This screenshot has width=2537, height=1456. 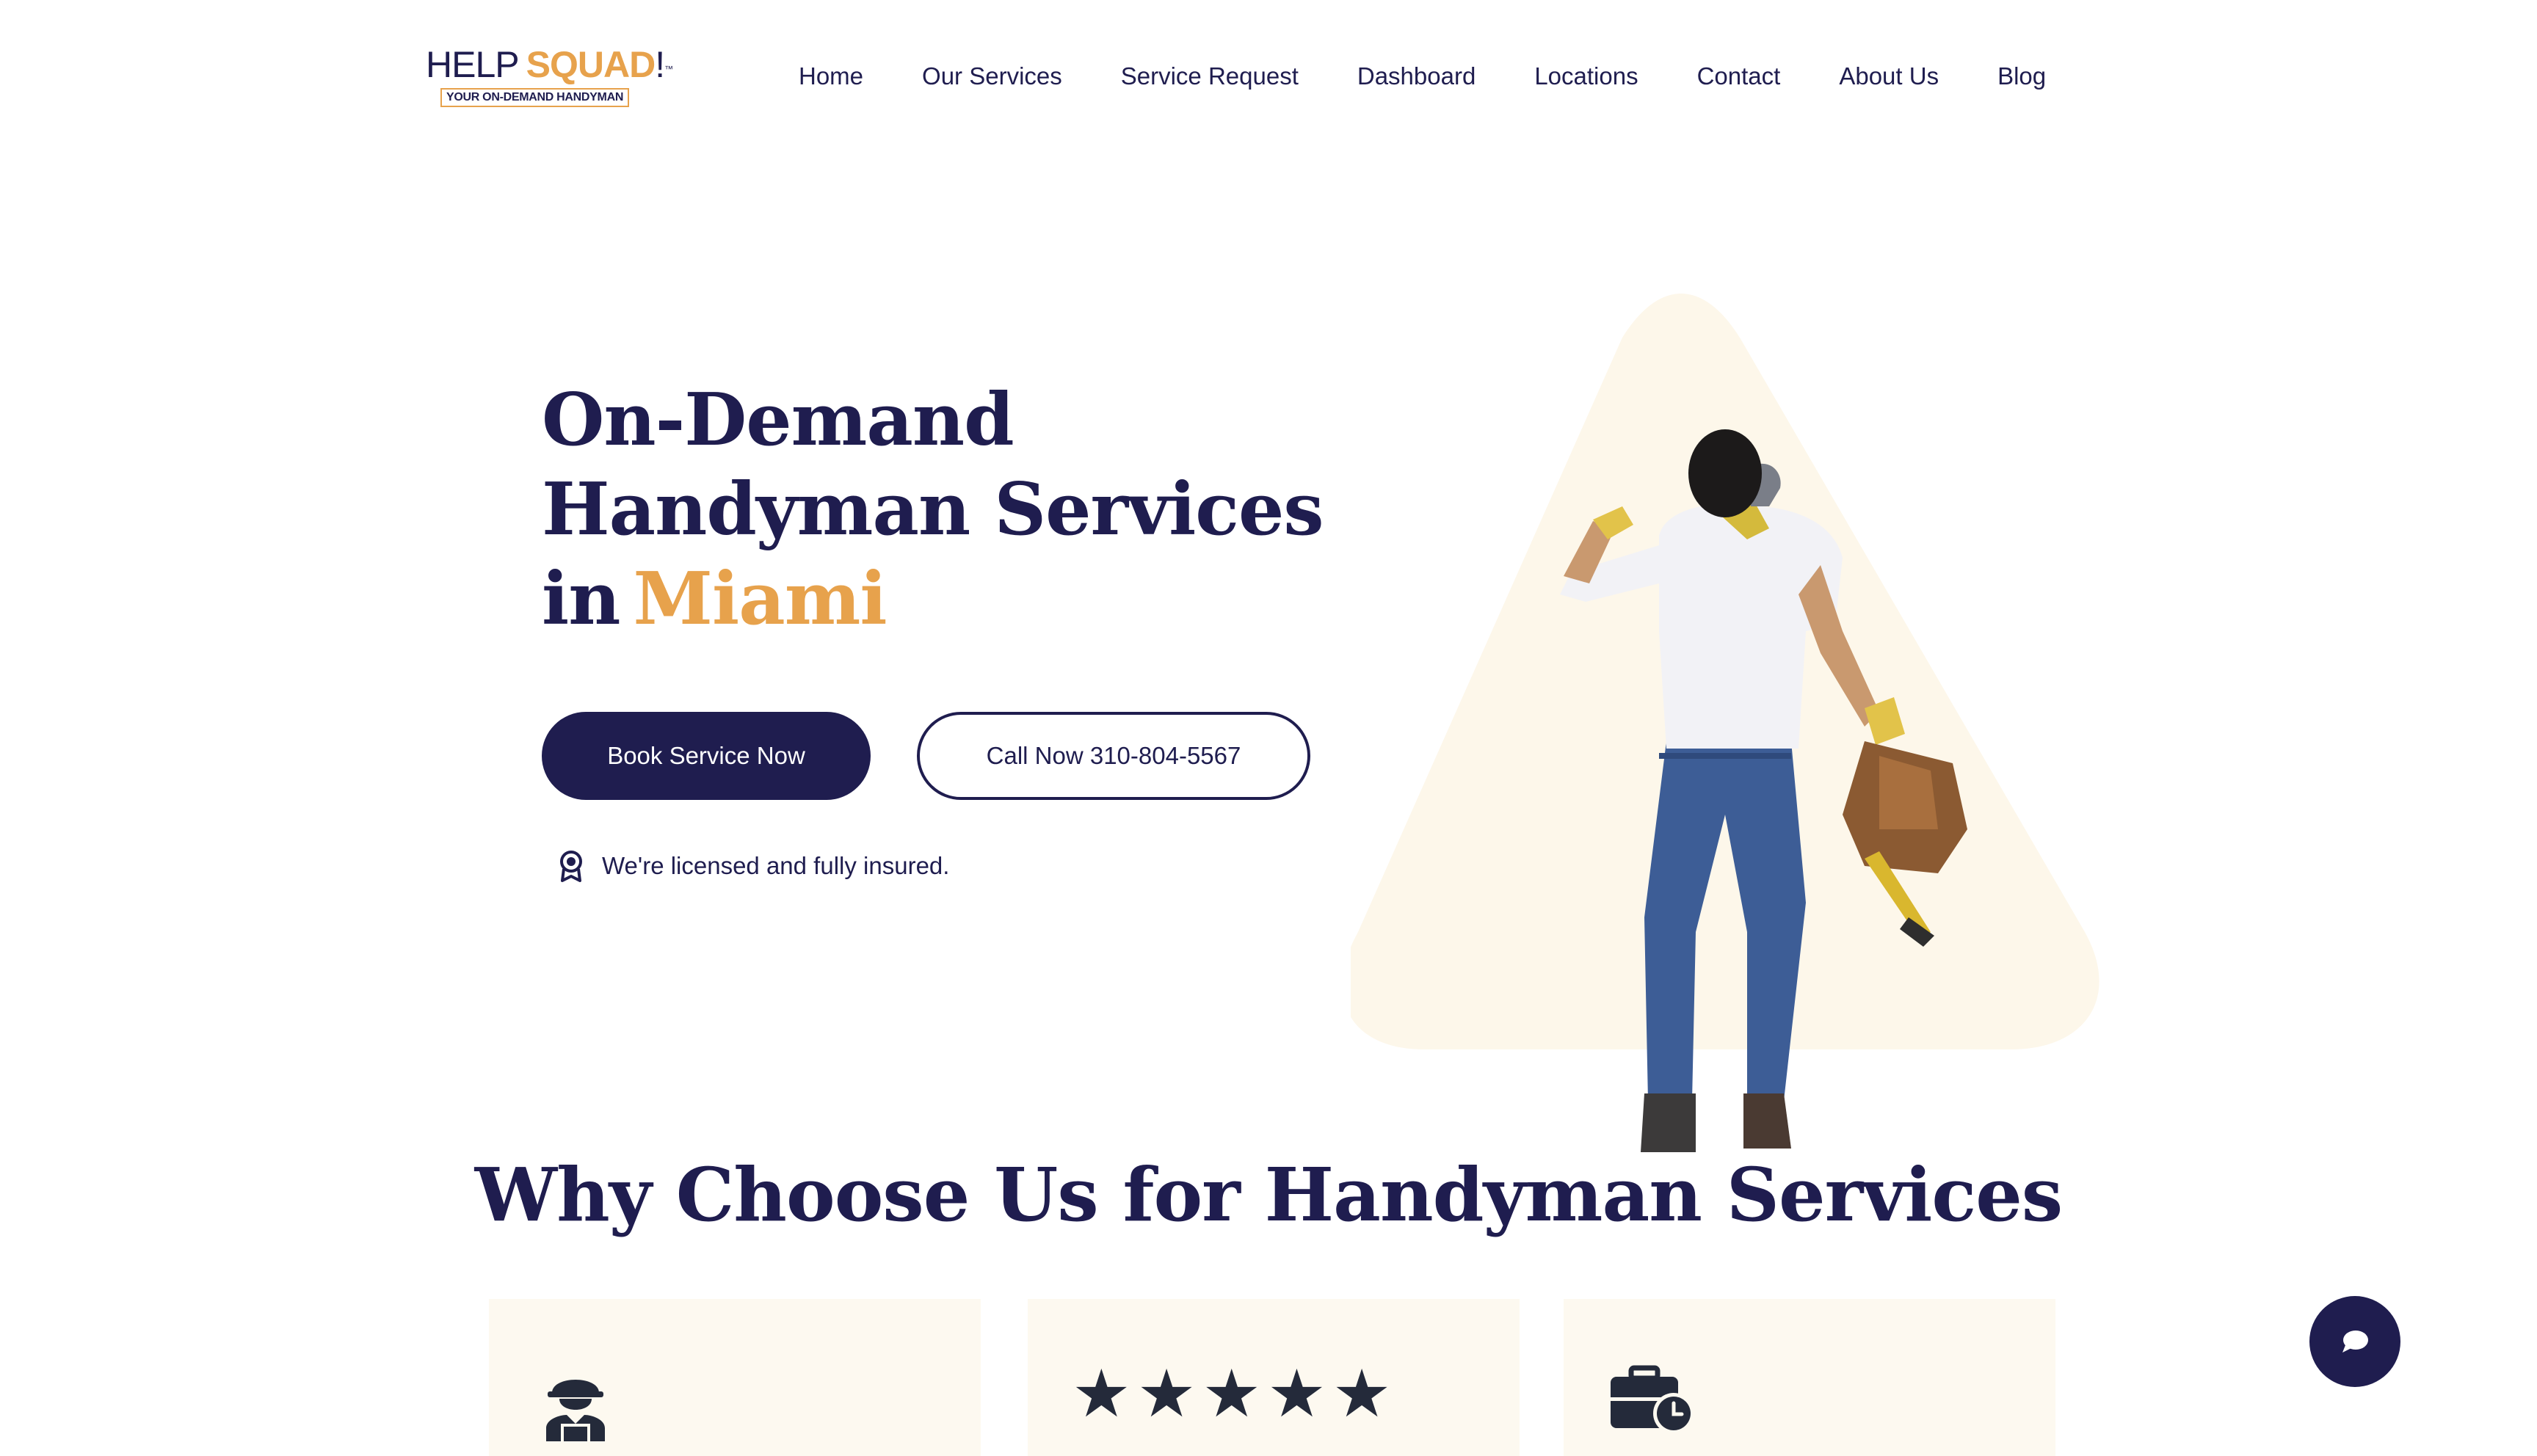 I want to click on chat-button, so click(x=2354, y=1341).